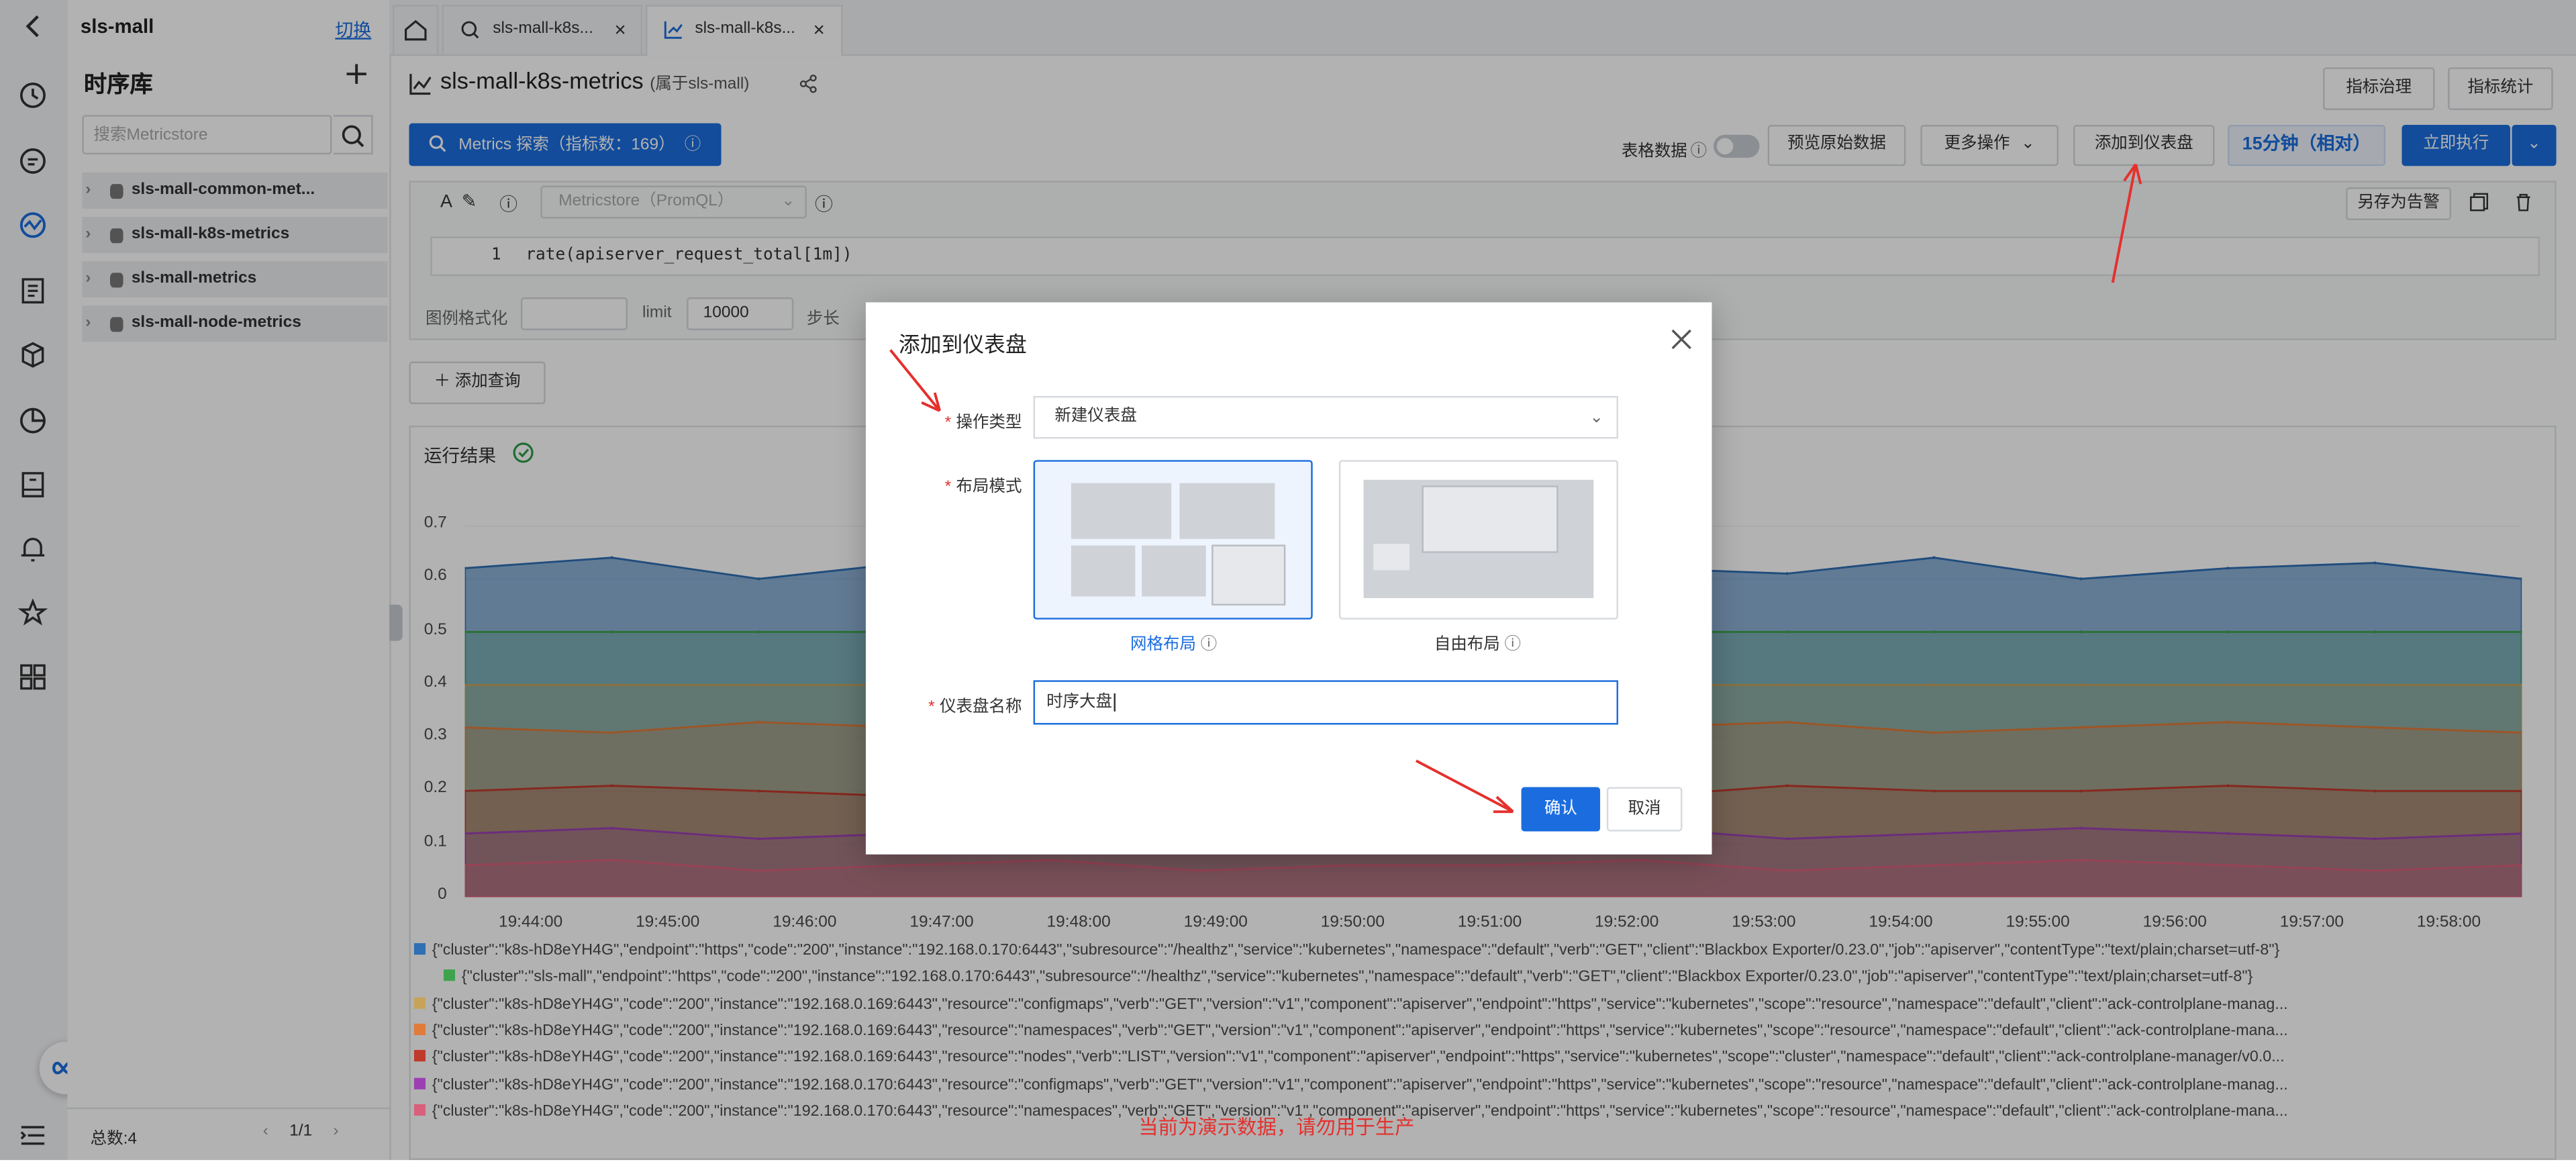 The height and width of the screenshot is (1162, 2576). What do you see at coordinates (435, 682) in the screenshot?
I see `y-tick-label: 0.4` at bounding box center [435, 682].